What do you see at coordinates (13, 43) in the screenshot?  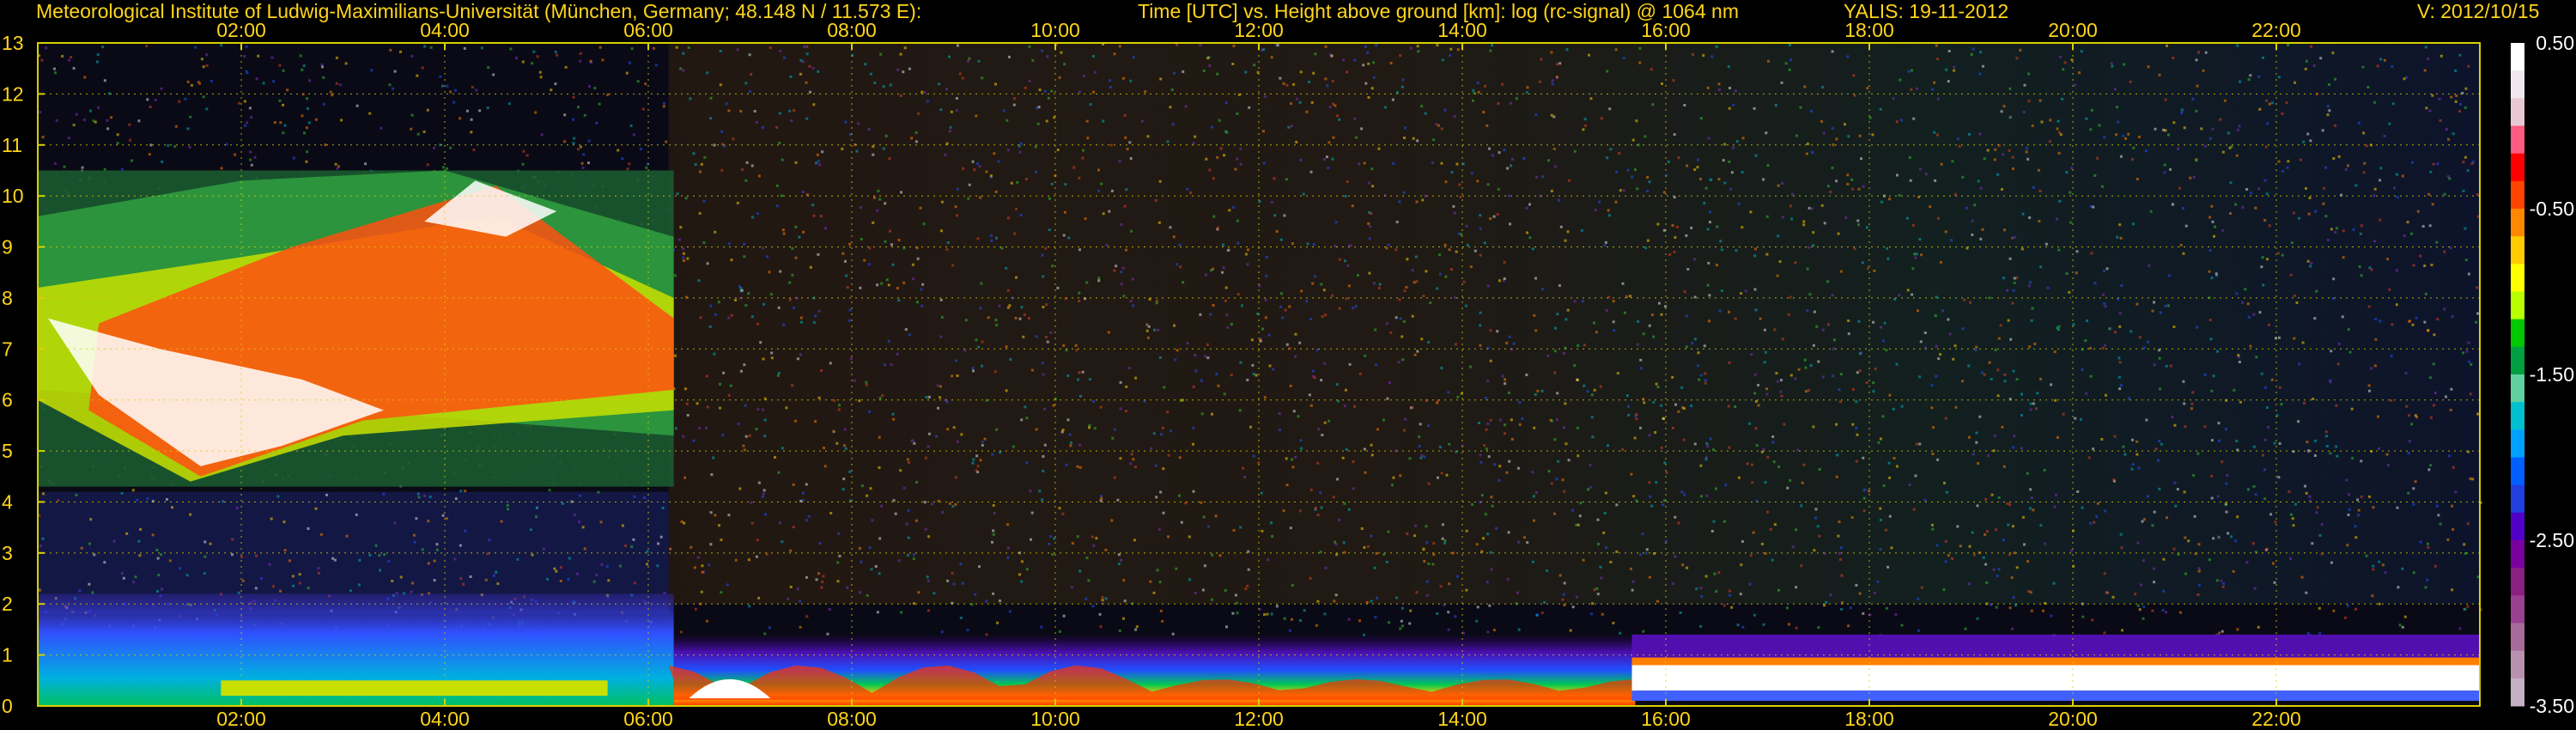 I see `y-tick-label: 13` at bounding box center [13, 43].